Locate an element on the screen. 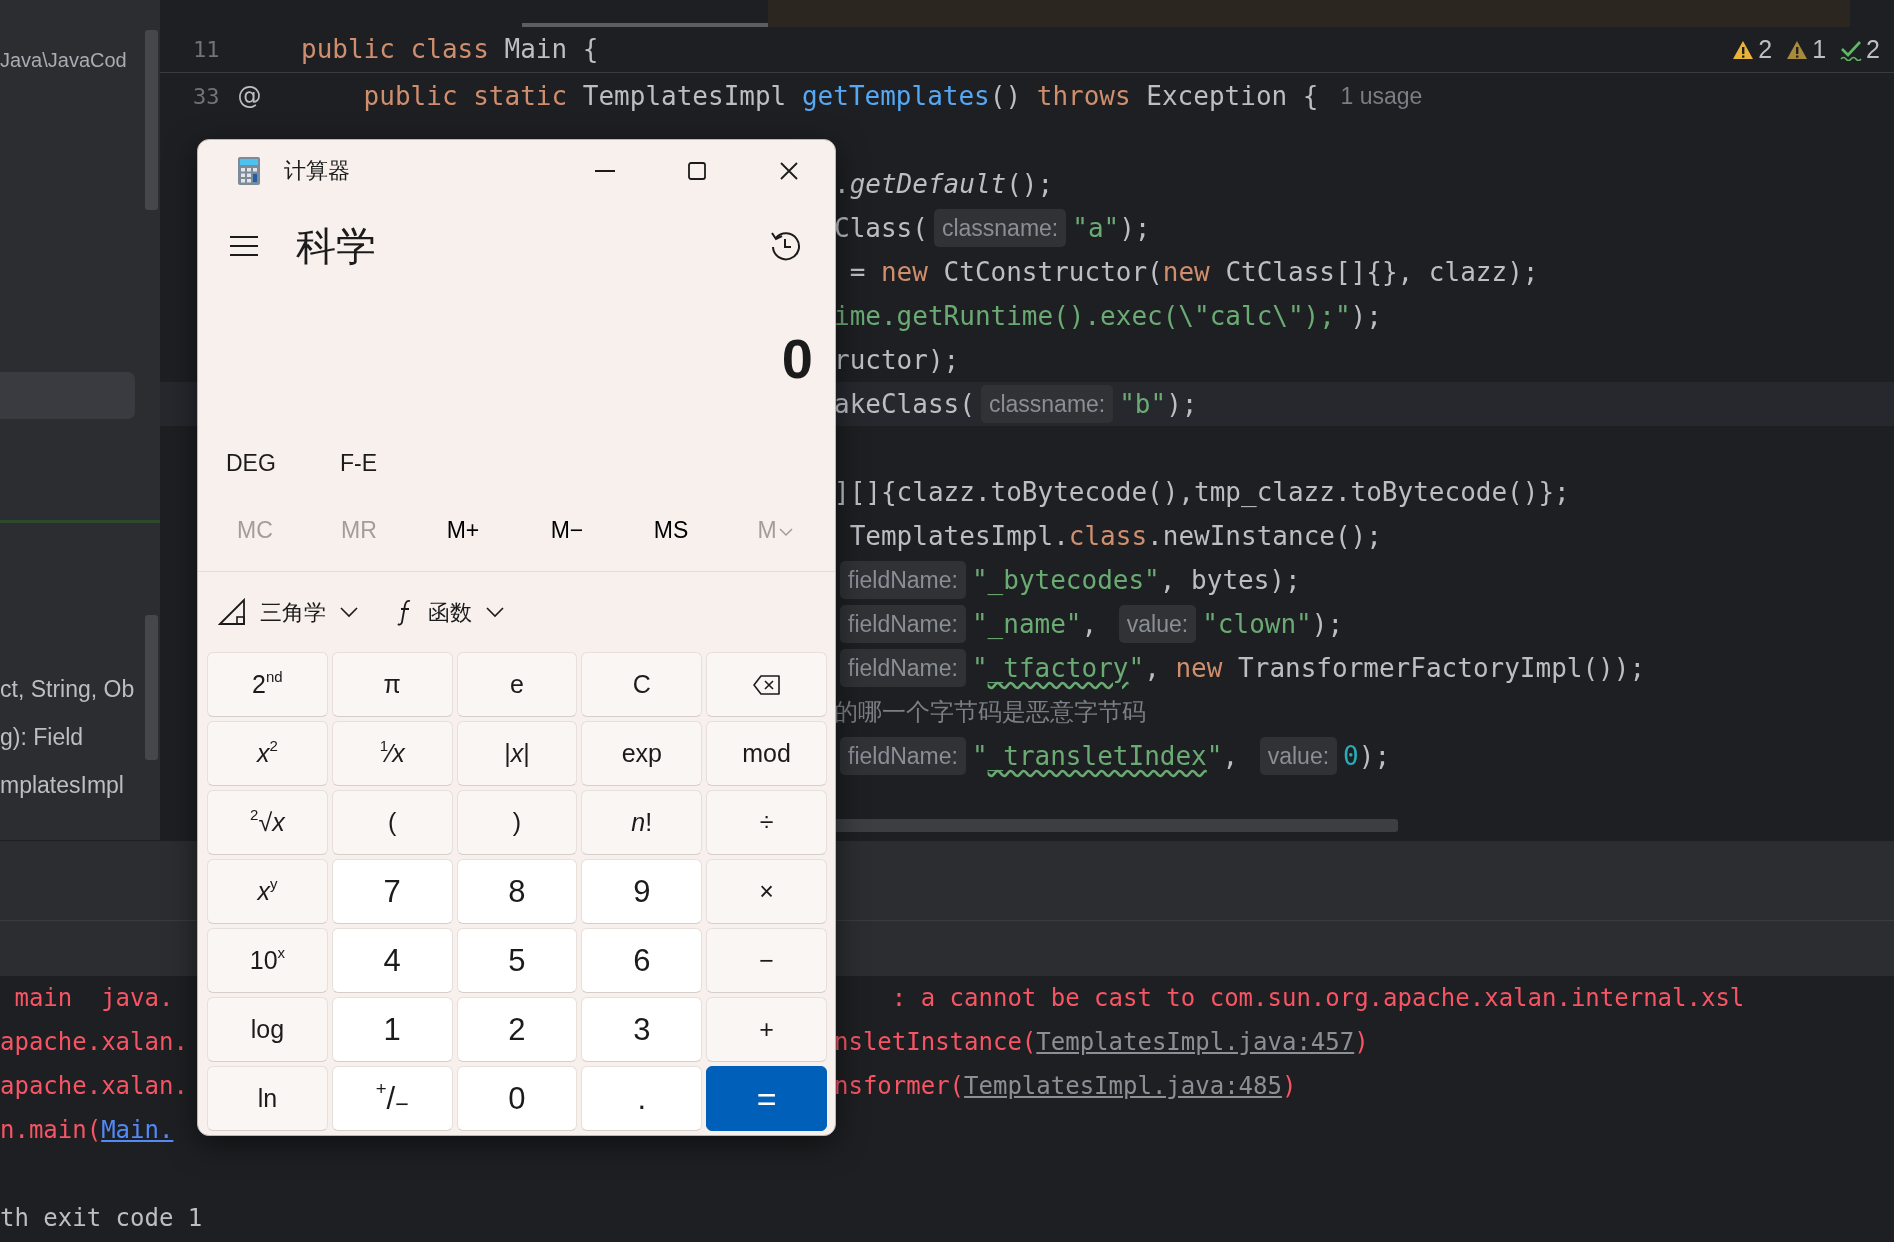 This screenshot has height=1242, width=1894. calculator-key: 2$^{nd}$ is located at coordinates (267, 684).